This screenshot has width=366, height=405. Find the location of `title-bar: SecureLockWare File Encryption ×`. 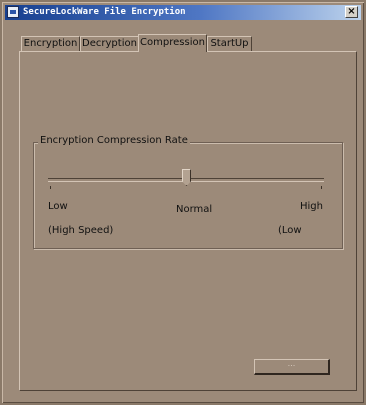

title-bar: SecureLockWare File Encryption × is located at coordinates (183, 12).